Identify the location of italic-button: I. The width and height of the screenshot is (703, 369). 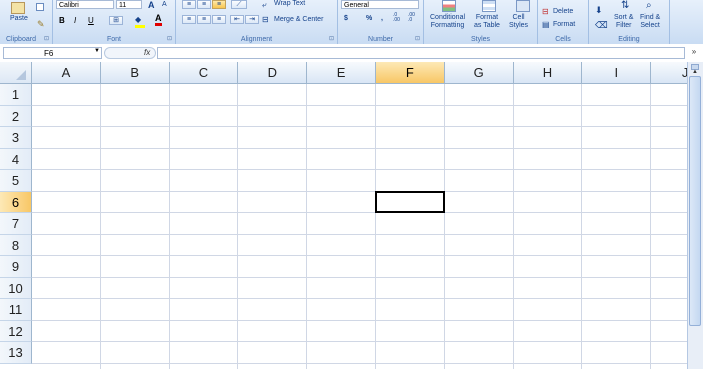
(75, 20).